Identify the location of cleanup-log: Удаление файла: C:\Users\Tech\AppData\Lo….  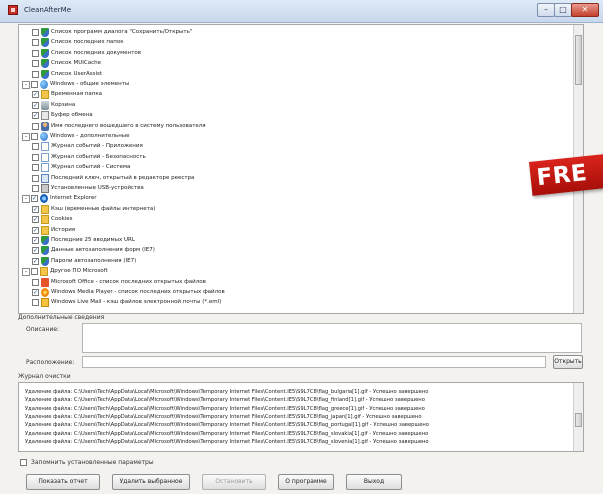
(301, 417).